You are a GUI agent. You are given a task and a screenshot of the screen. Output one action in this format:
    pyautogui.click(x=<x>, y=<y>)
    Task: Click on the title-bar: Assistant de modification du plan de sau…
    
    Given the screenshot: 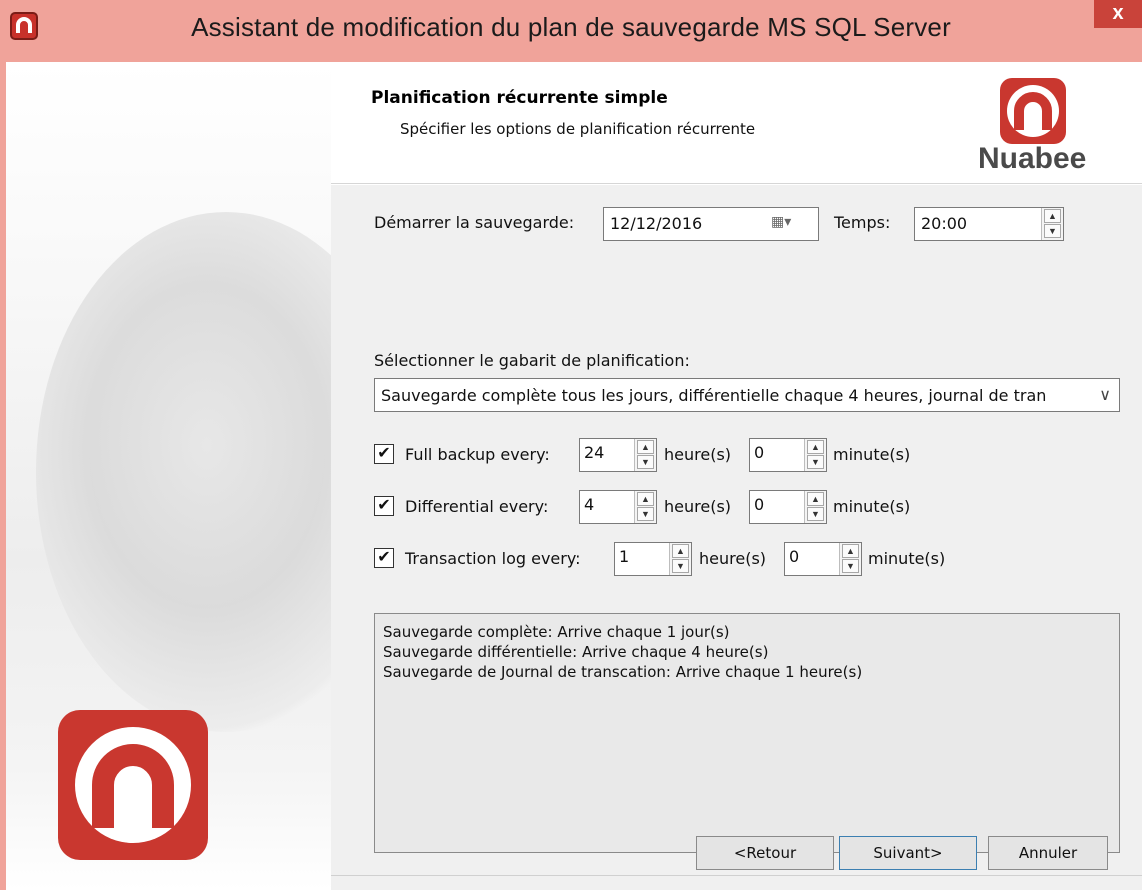 What is the action you would take?
    pyautogui.click(x=571, y=31)
    